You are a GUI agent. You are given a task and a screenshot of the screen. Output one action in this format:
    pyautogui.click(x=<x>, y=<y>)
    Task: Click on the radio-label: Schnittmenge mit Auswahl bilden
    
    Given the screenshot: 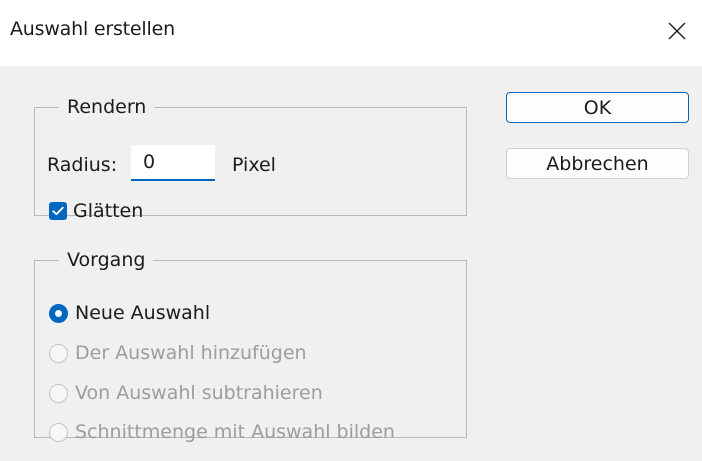 What is the action you would take?
    pyautogui.click(x=235, y=432)
    